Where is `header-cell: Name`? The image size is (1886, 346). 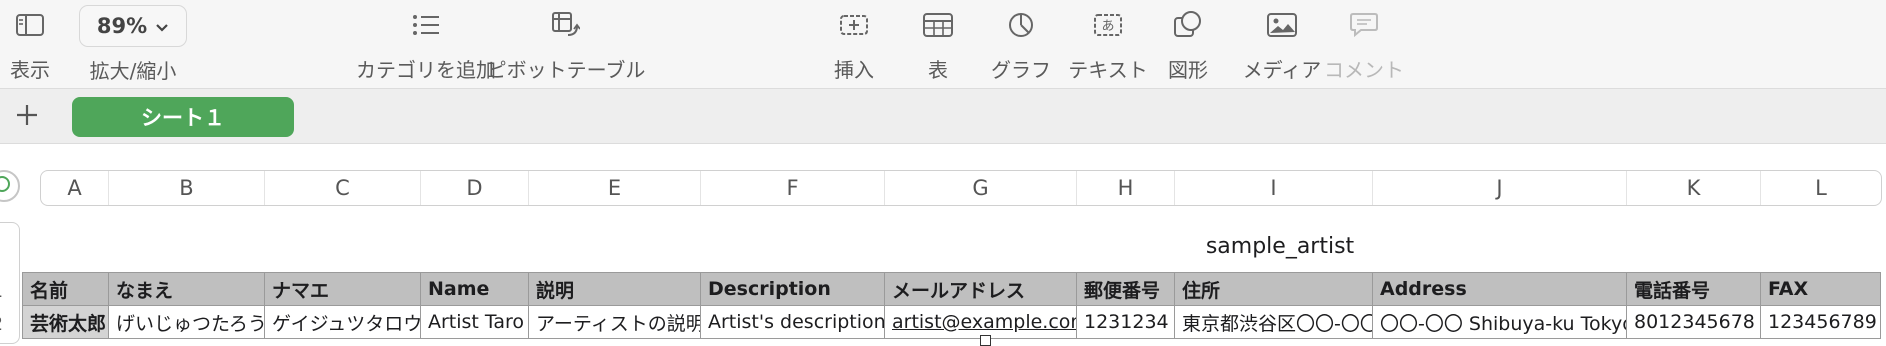
header-cell: Name is located at coordinates (475, 289).